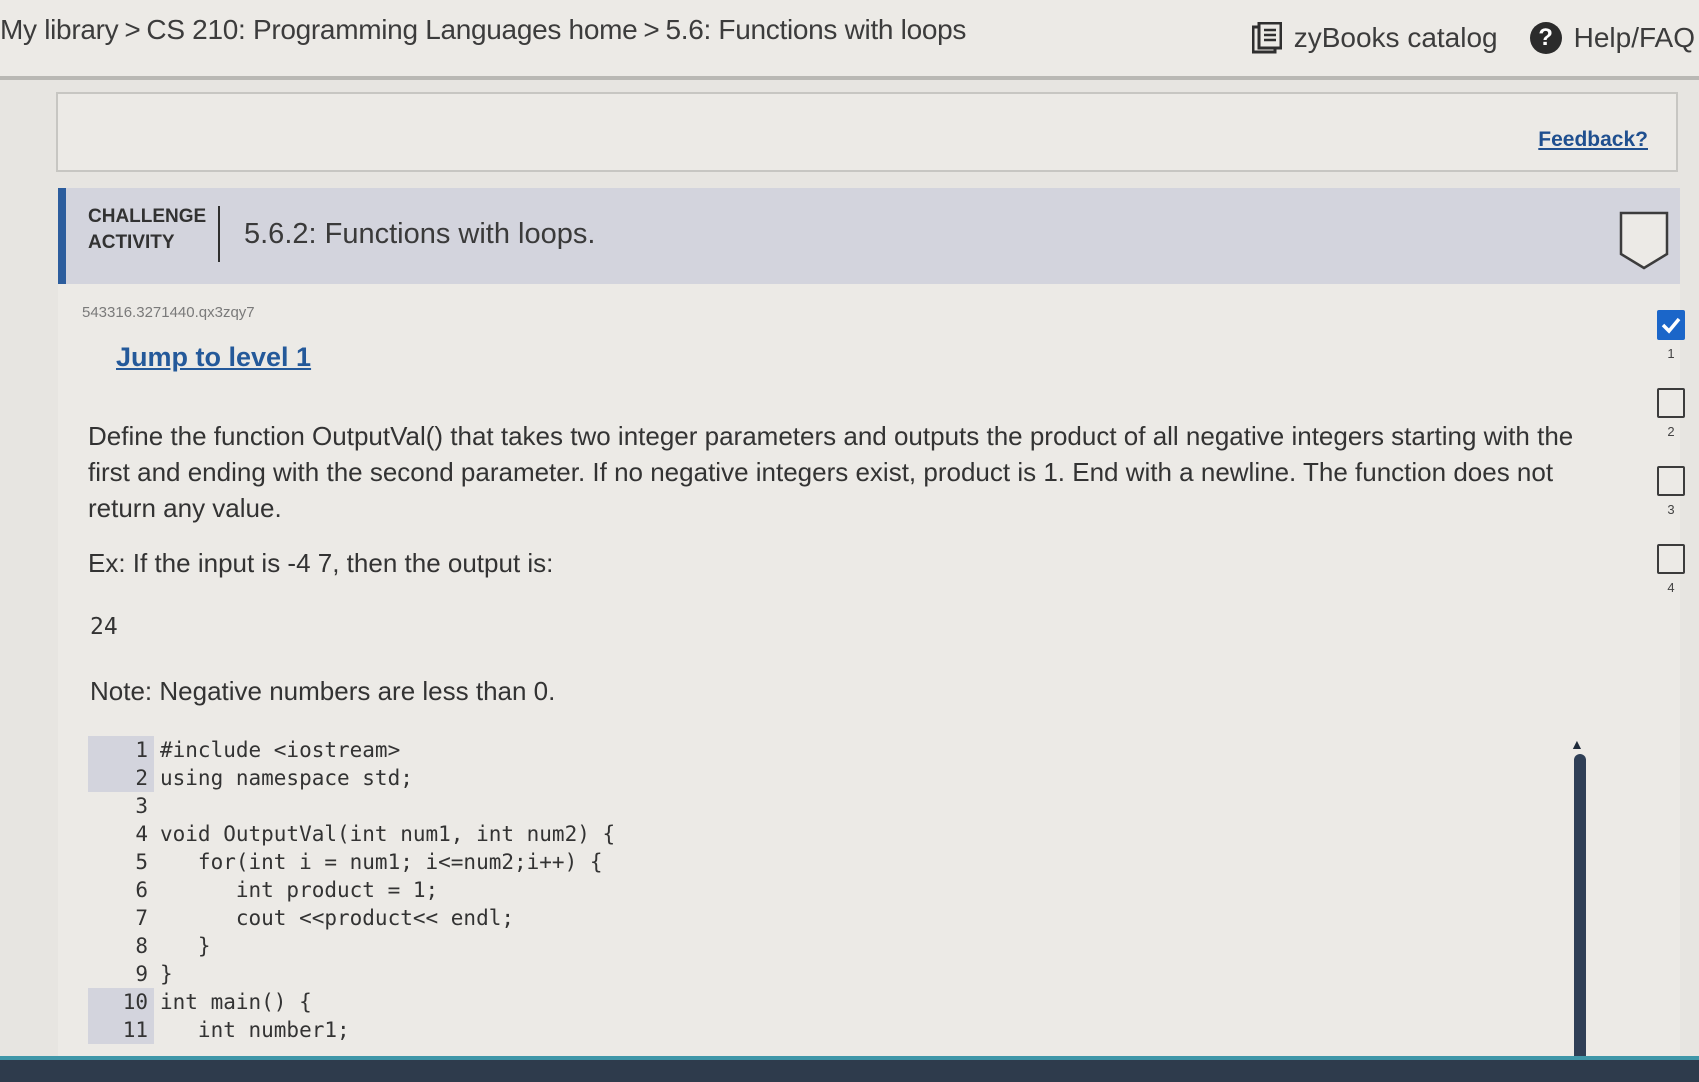 The image size is (1699, 1082). Describe the element at coordinates (141, 946) in the screenshot. I see `line-number: 8` at that location.